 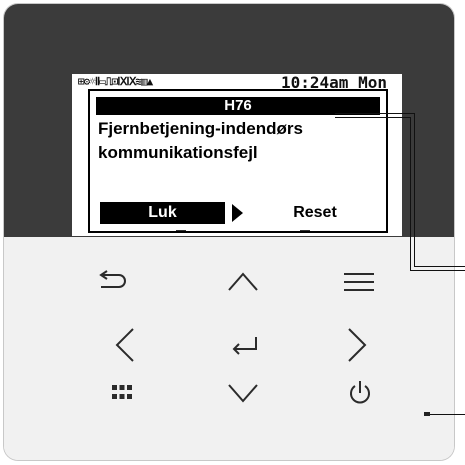 I want to click on enter-icon, so click(x=244, y=346).